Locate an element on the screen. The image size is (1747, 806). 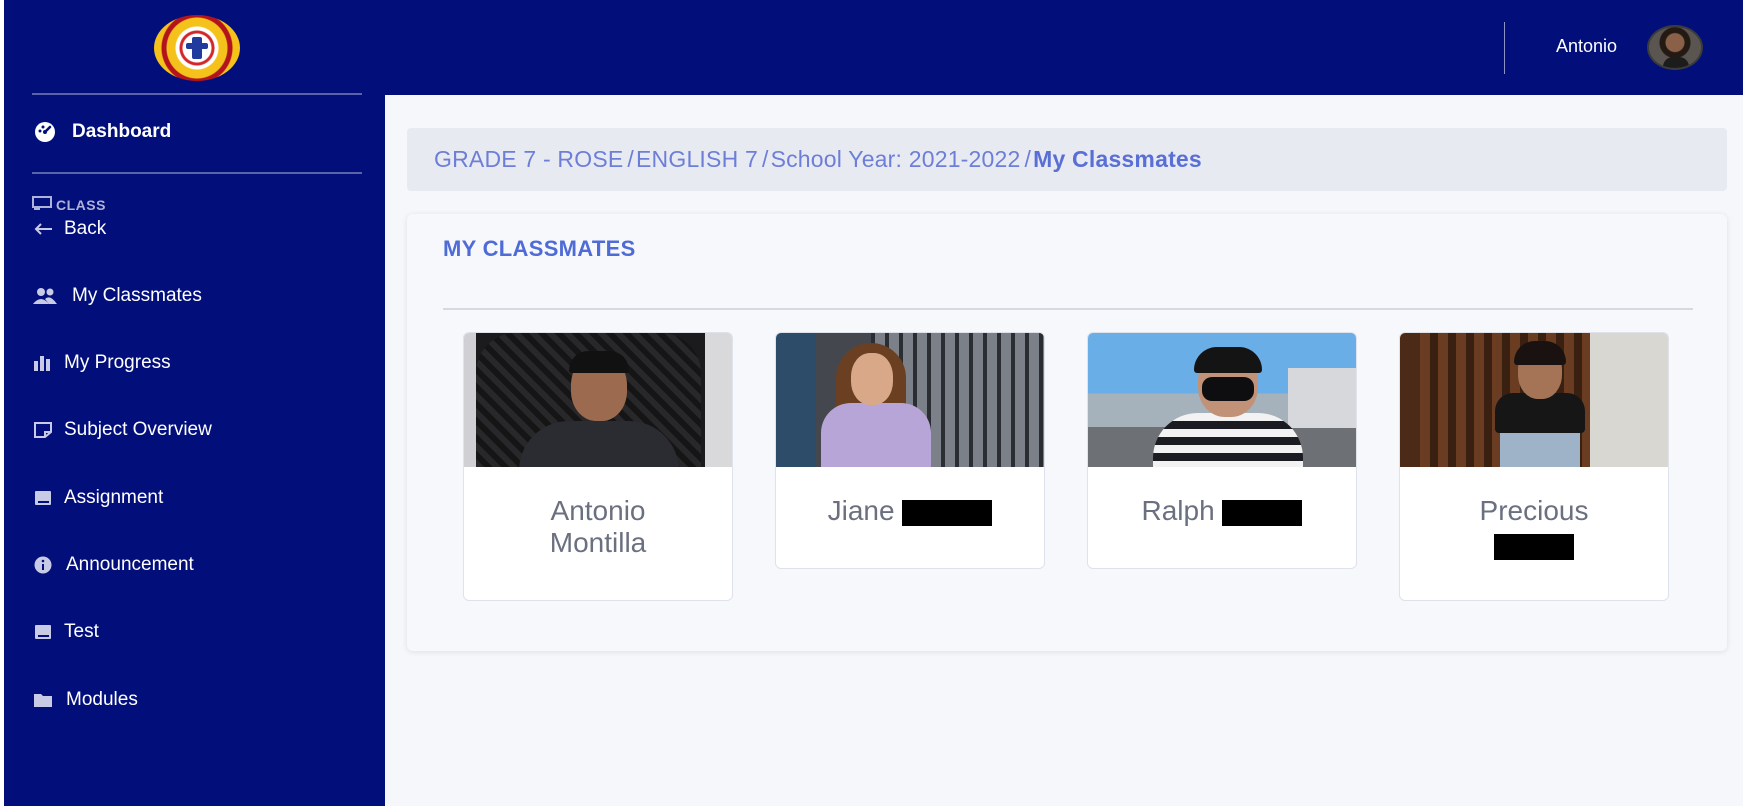
sidebar-item-test: Test is located at coordinates (65, 632).